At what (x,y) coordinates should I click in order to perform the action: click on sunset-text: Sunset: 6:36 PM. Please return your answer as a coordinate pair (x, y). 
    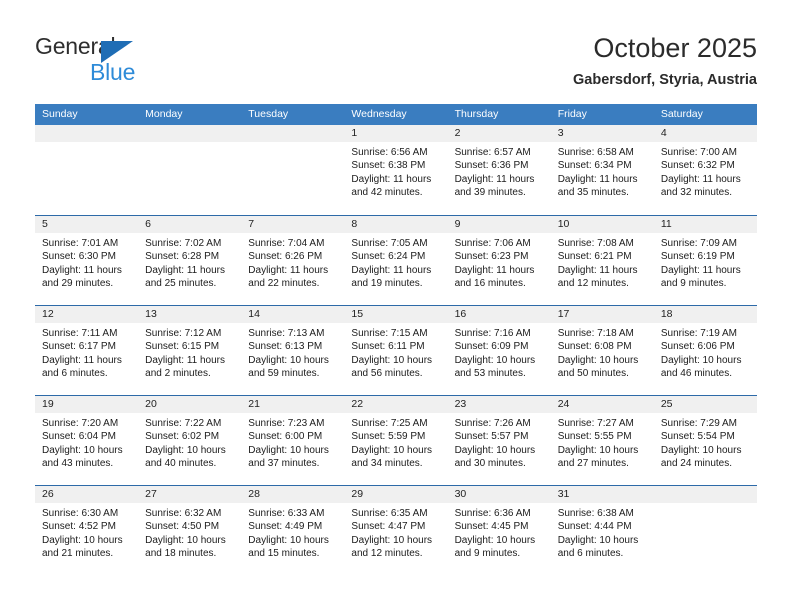
    Looking at the image, I should click on (491, 166).